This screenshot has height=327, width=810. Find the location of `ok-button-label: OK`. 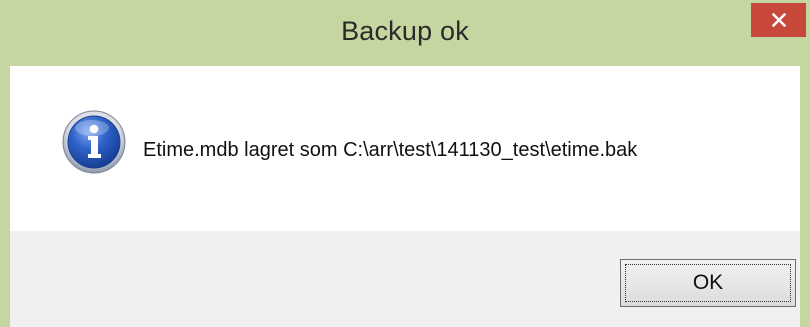

ok-button-label: OK is located at coordinates (708, 283).